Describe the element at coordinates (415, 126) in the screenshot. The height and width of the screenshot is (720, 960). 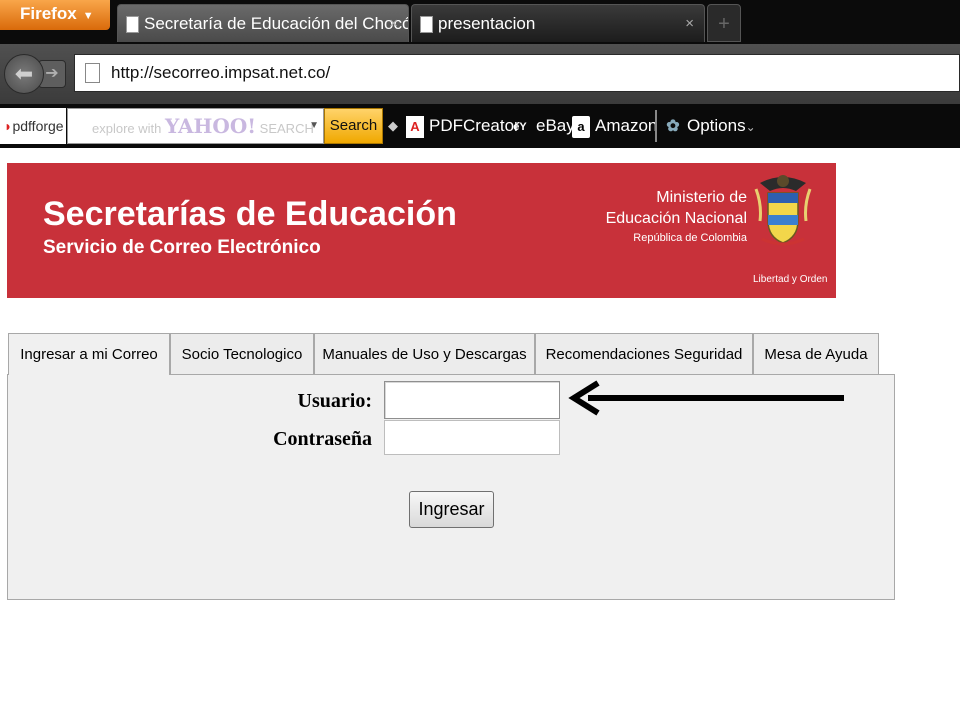
I see `pdf-icon: A` at that location.